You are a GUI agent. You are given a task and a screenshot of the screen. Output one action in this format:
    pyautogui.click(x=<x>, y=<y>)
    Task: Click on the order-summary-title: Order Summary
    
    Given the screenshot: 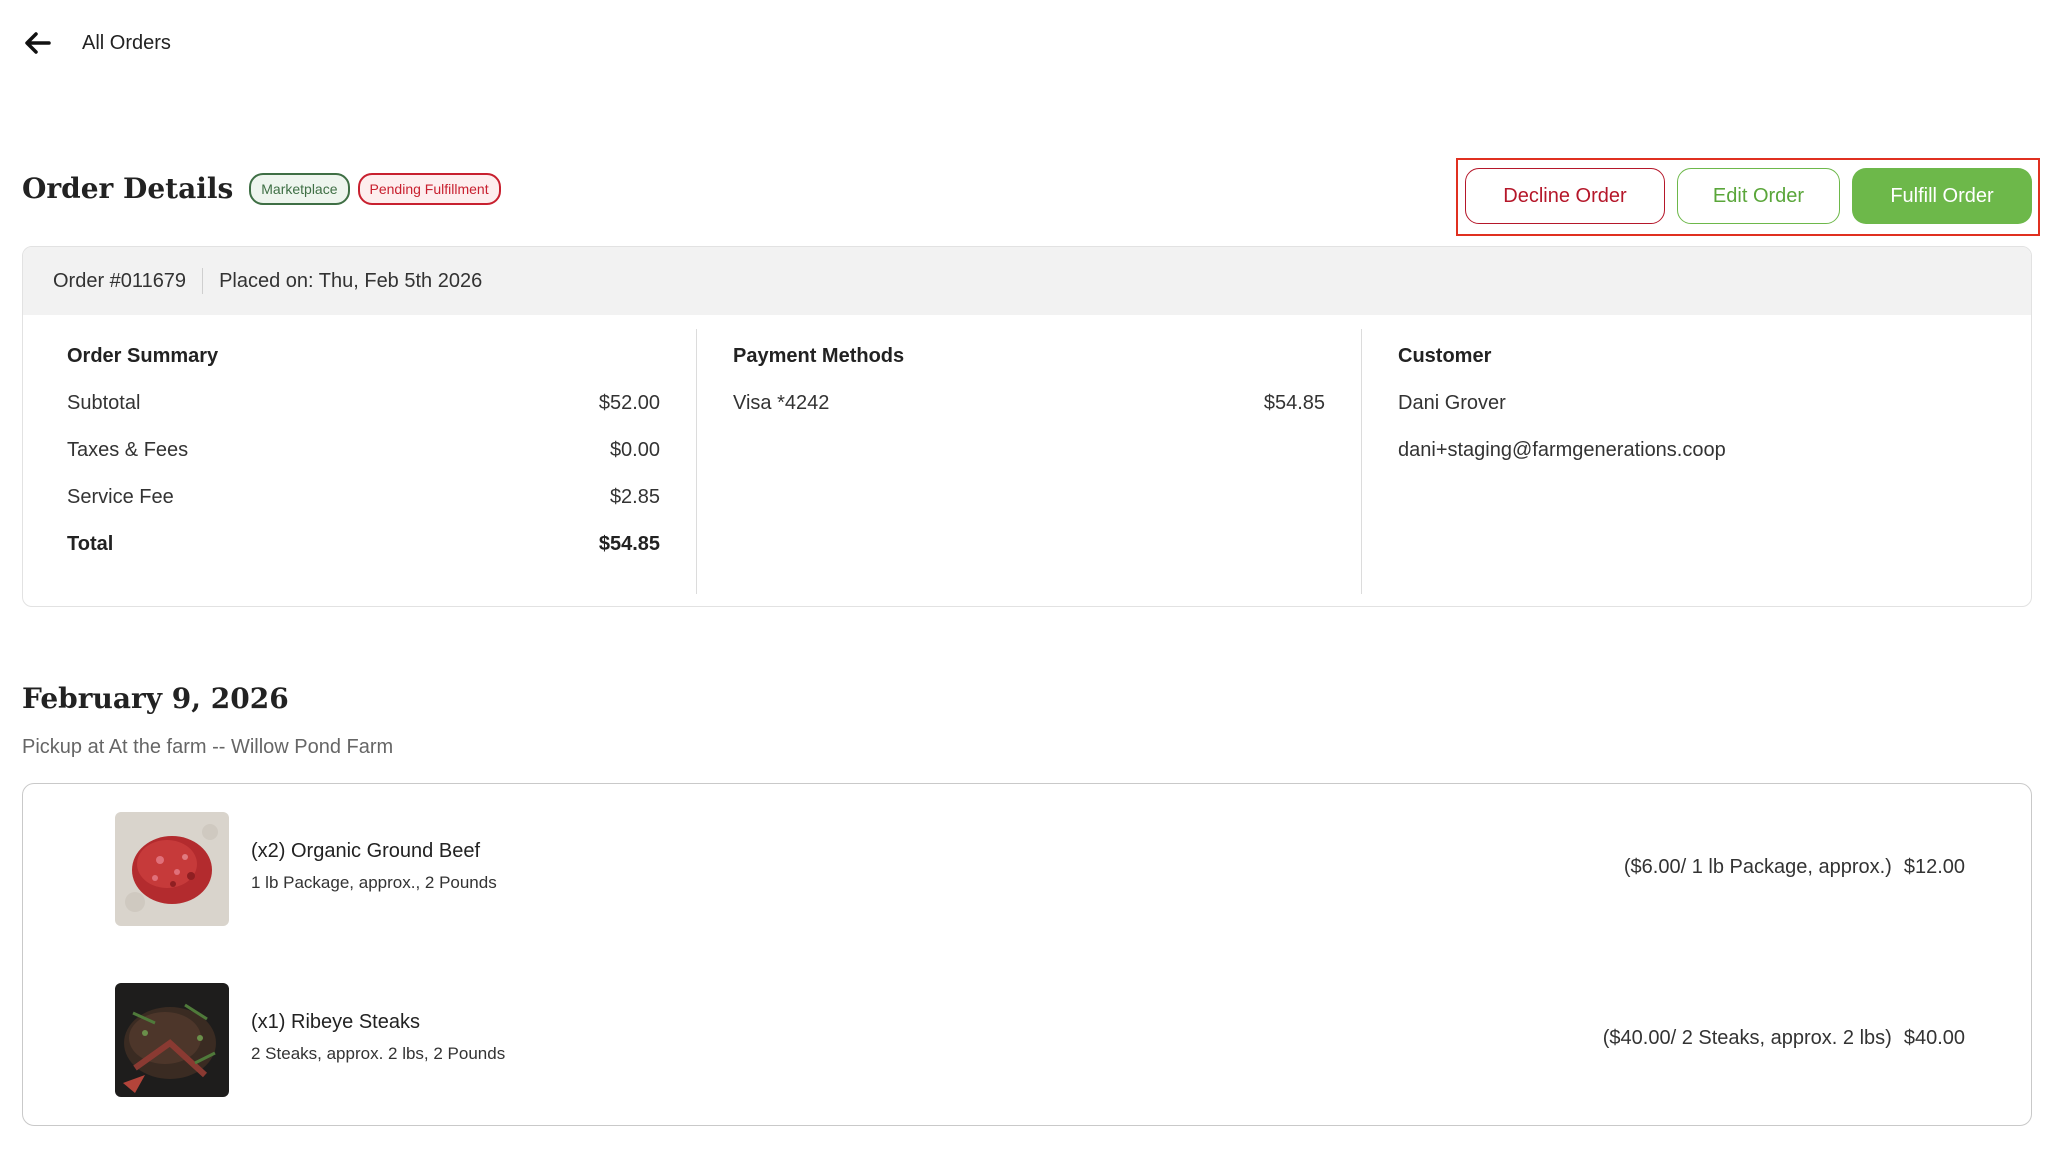 What is the action you would take?
    pyautogui.click(x=143, y=356)
    